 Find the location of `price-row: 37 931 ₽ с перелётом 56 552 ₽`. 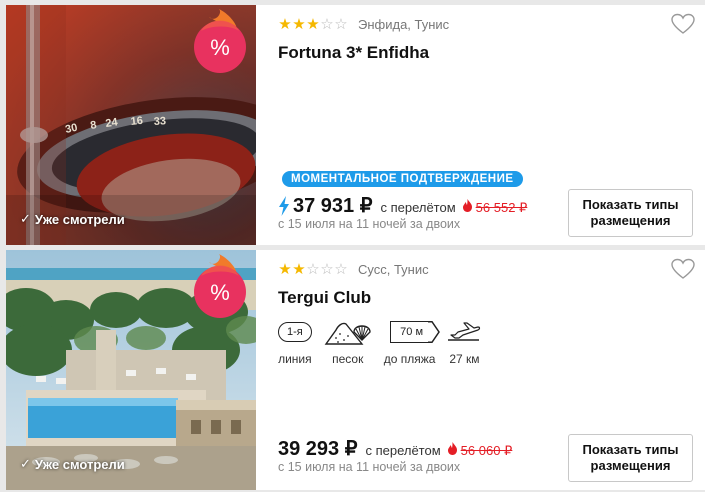

price-row: 37 931 ₽ с перелётом 56 552 ₽ is located at coordinates (402, 205).